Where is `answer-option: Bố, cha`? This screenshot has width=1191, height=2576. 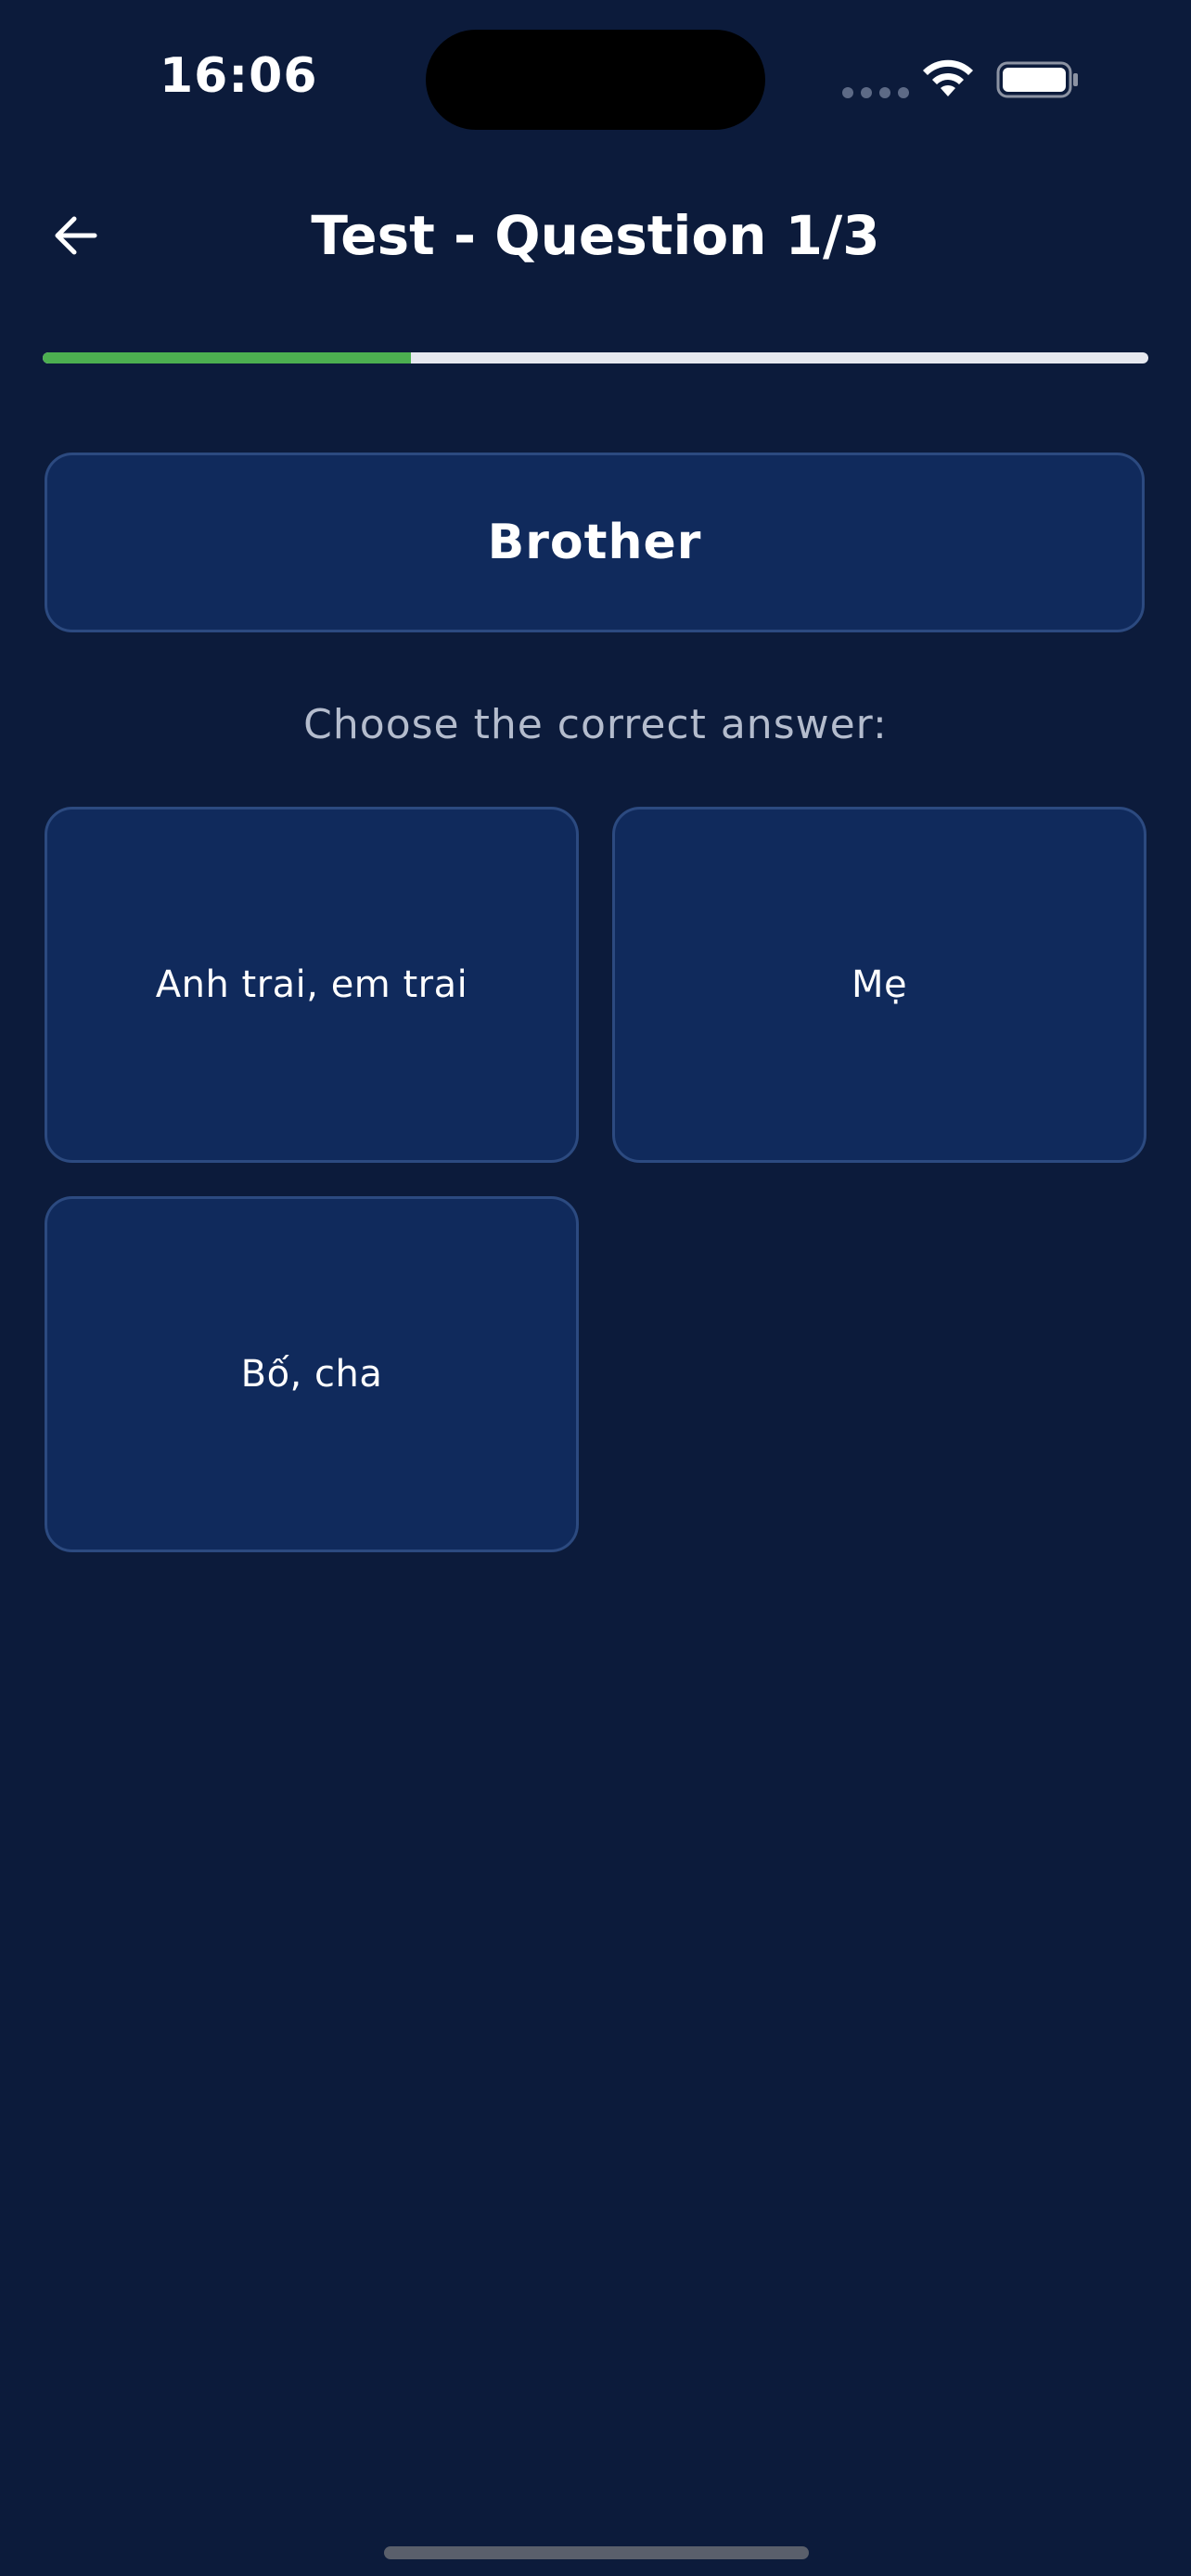
answer-option: Bố, cha is located at coordinates (312, 1374).